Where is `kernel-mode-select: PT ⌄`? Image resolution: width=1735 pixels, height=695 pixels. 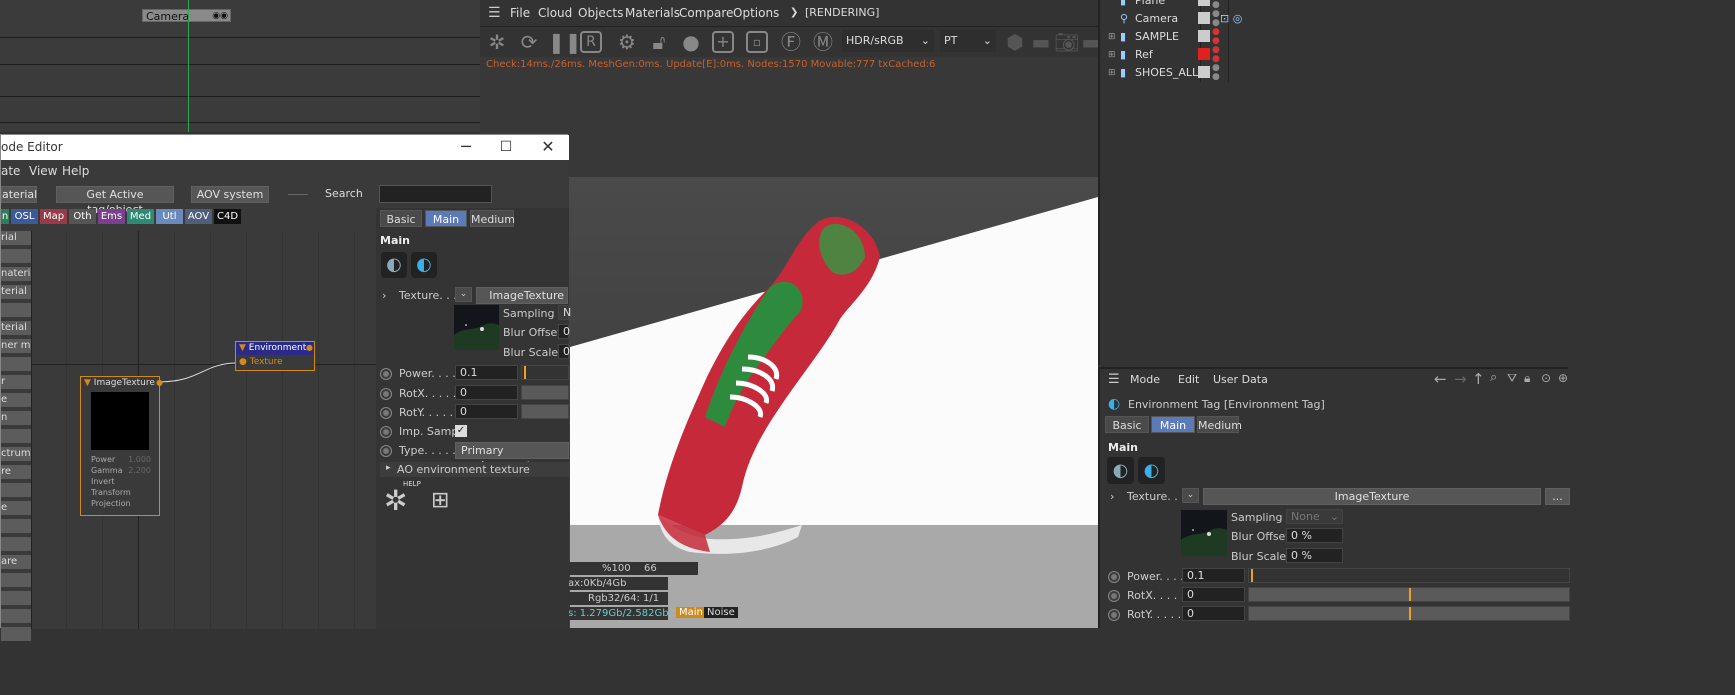
kernel-mode-select: PT ⌄ is located at coordinates (968, 41).